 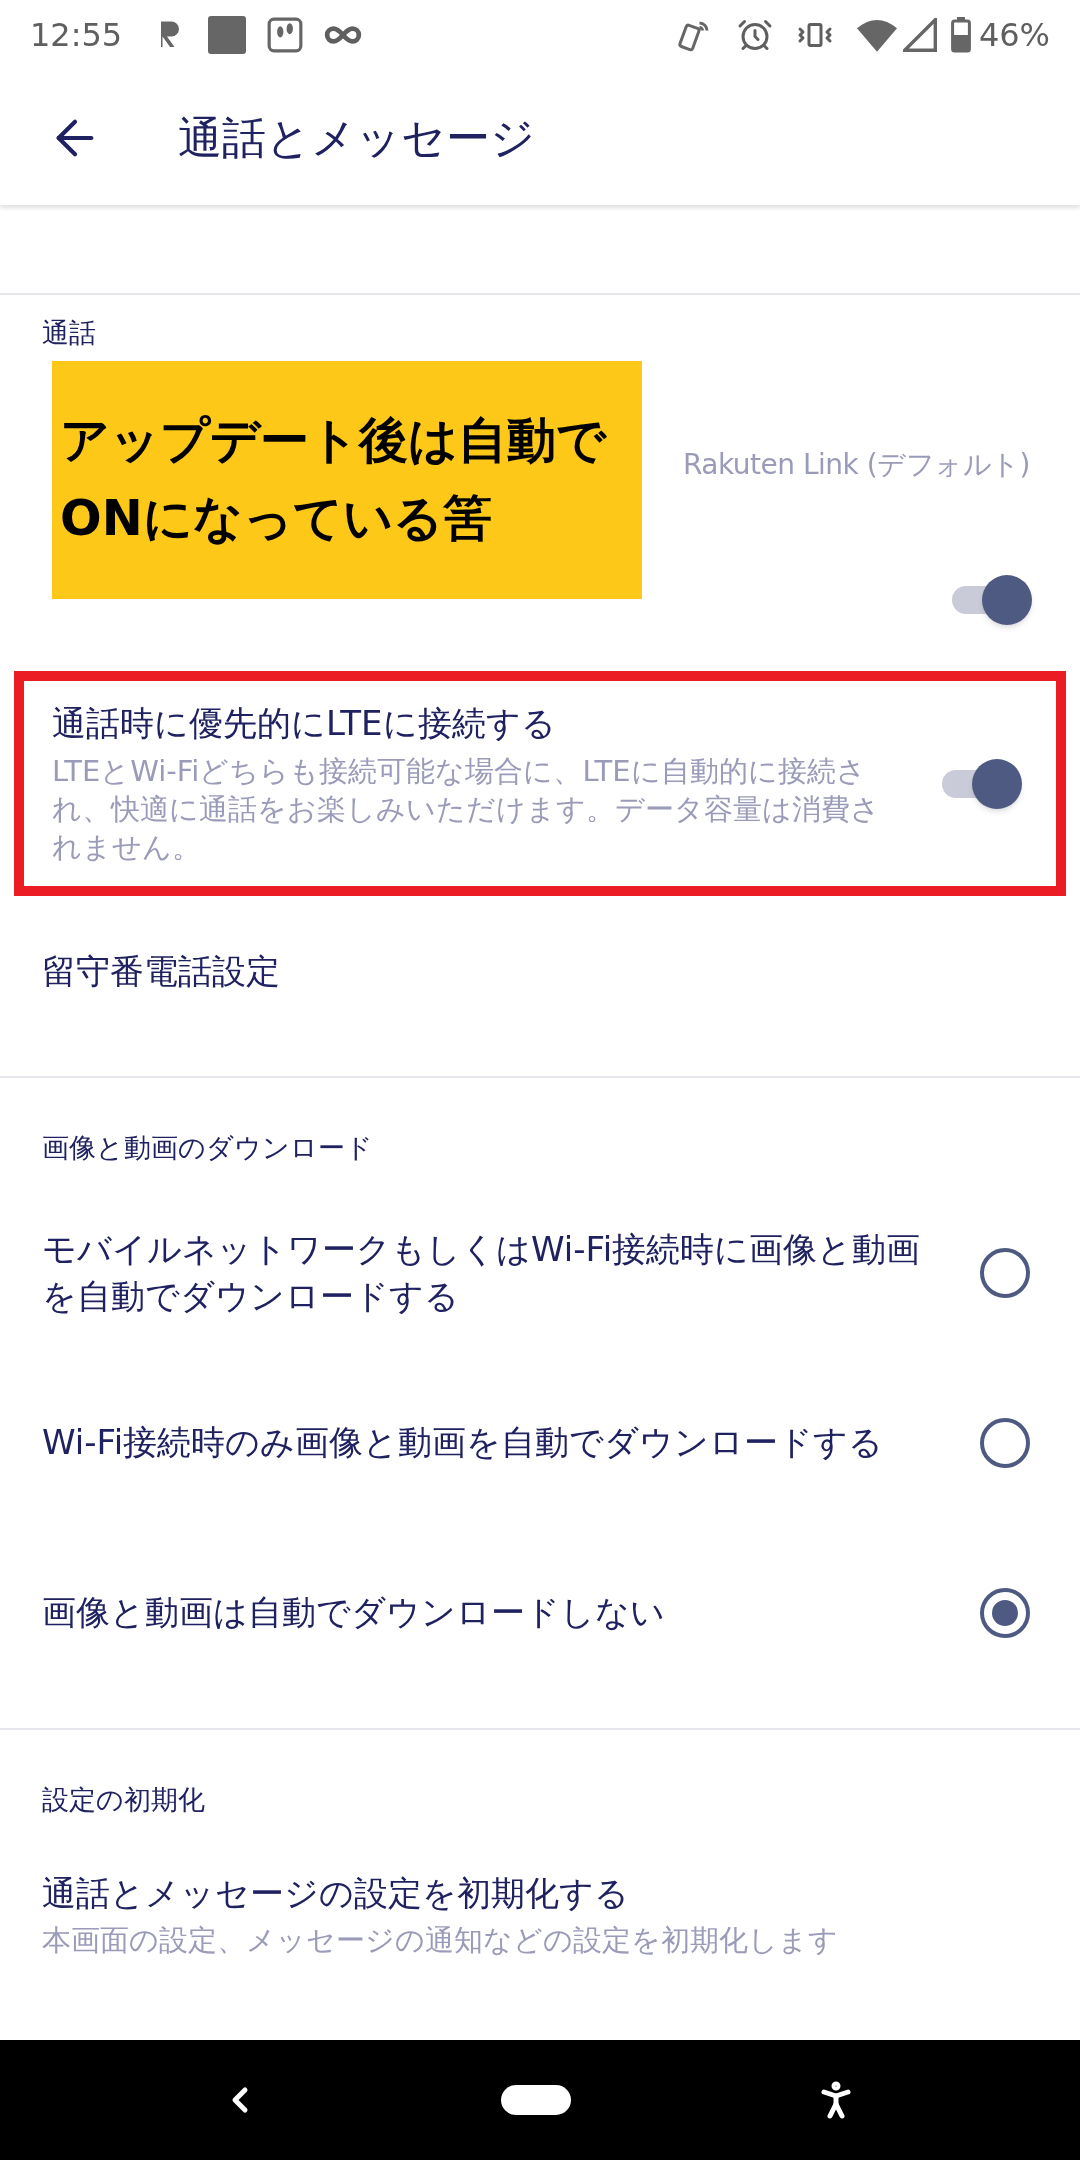 What do you see at coordinates (161, 972) in the screenshot?
I see `setting-title: 留守番電話設定` at bounding box center [161, 972].